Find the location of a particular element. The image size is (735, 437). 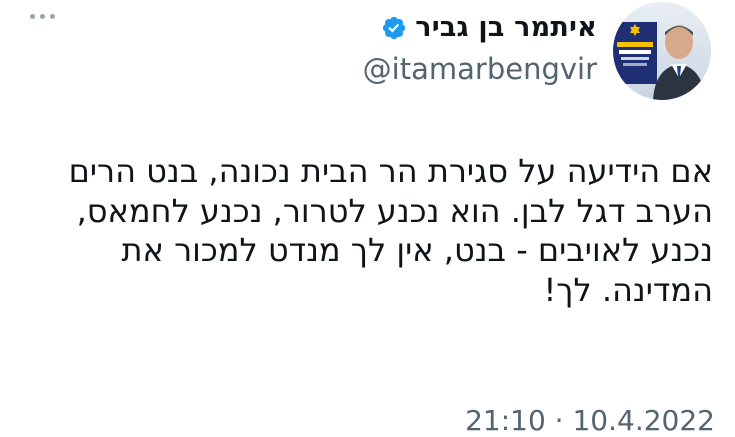

avatar is located at coordinates (662, 51).